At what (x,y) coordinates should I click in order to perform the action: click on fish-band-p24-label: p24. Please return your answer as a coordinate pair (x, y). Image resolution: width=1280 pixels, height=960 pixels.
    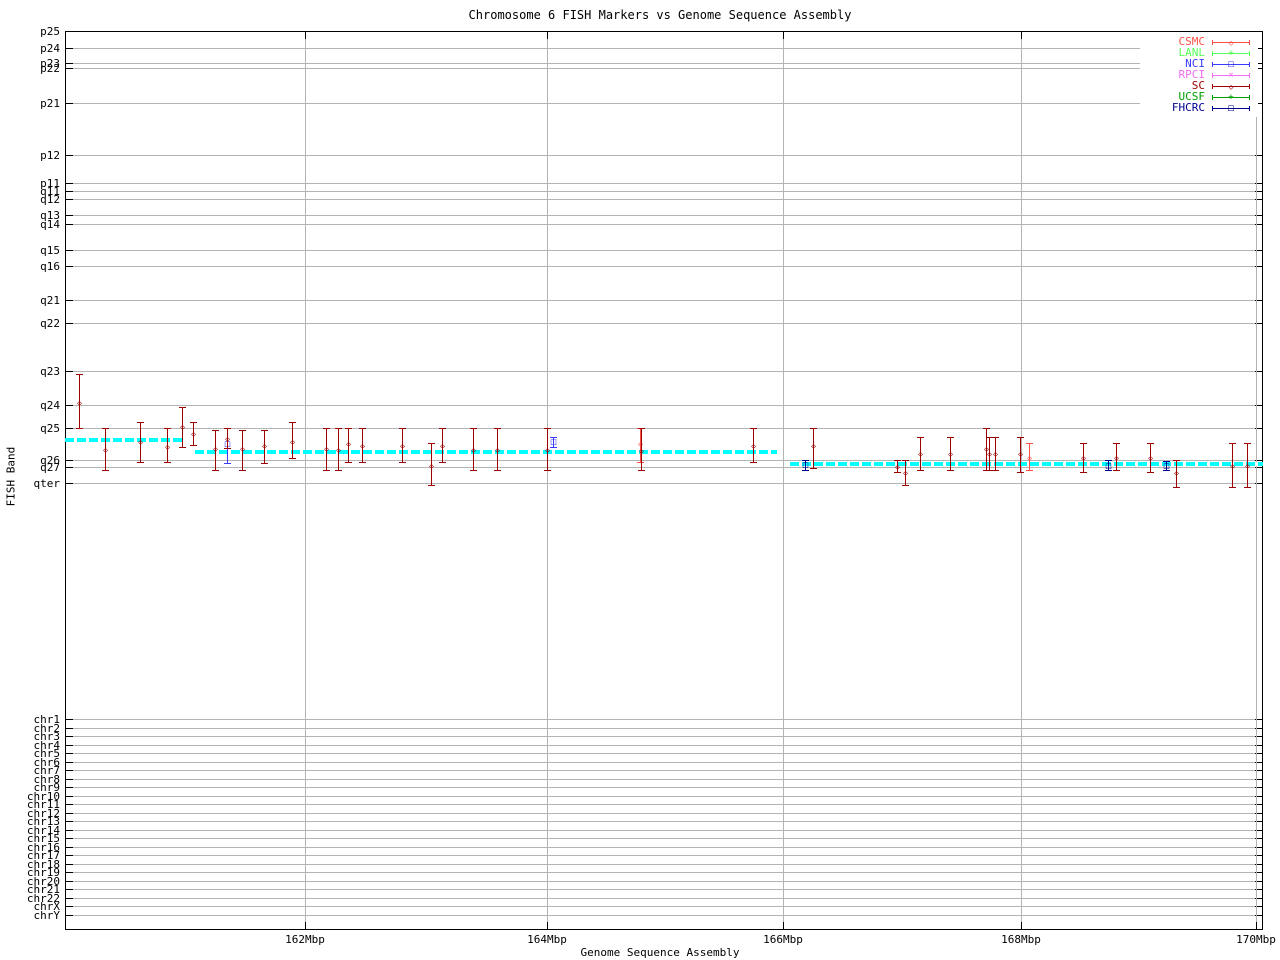
    Looking at the image, I should click on (50, 48).